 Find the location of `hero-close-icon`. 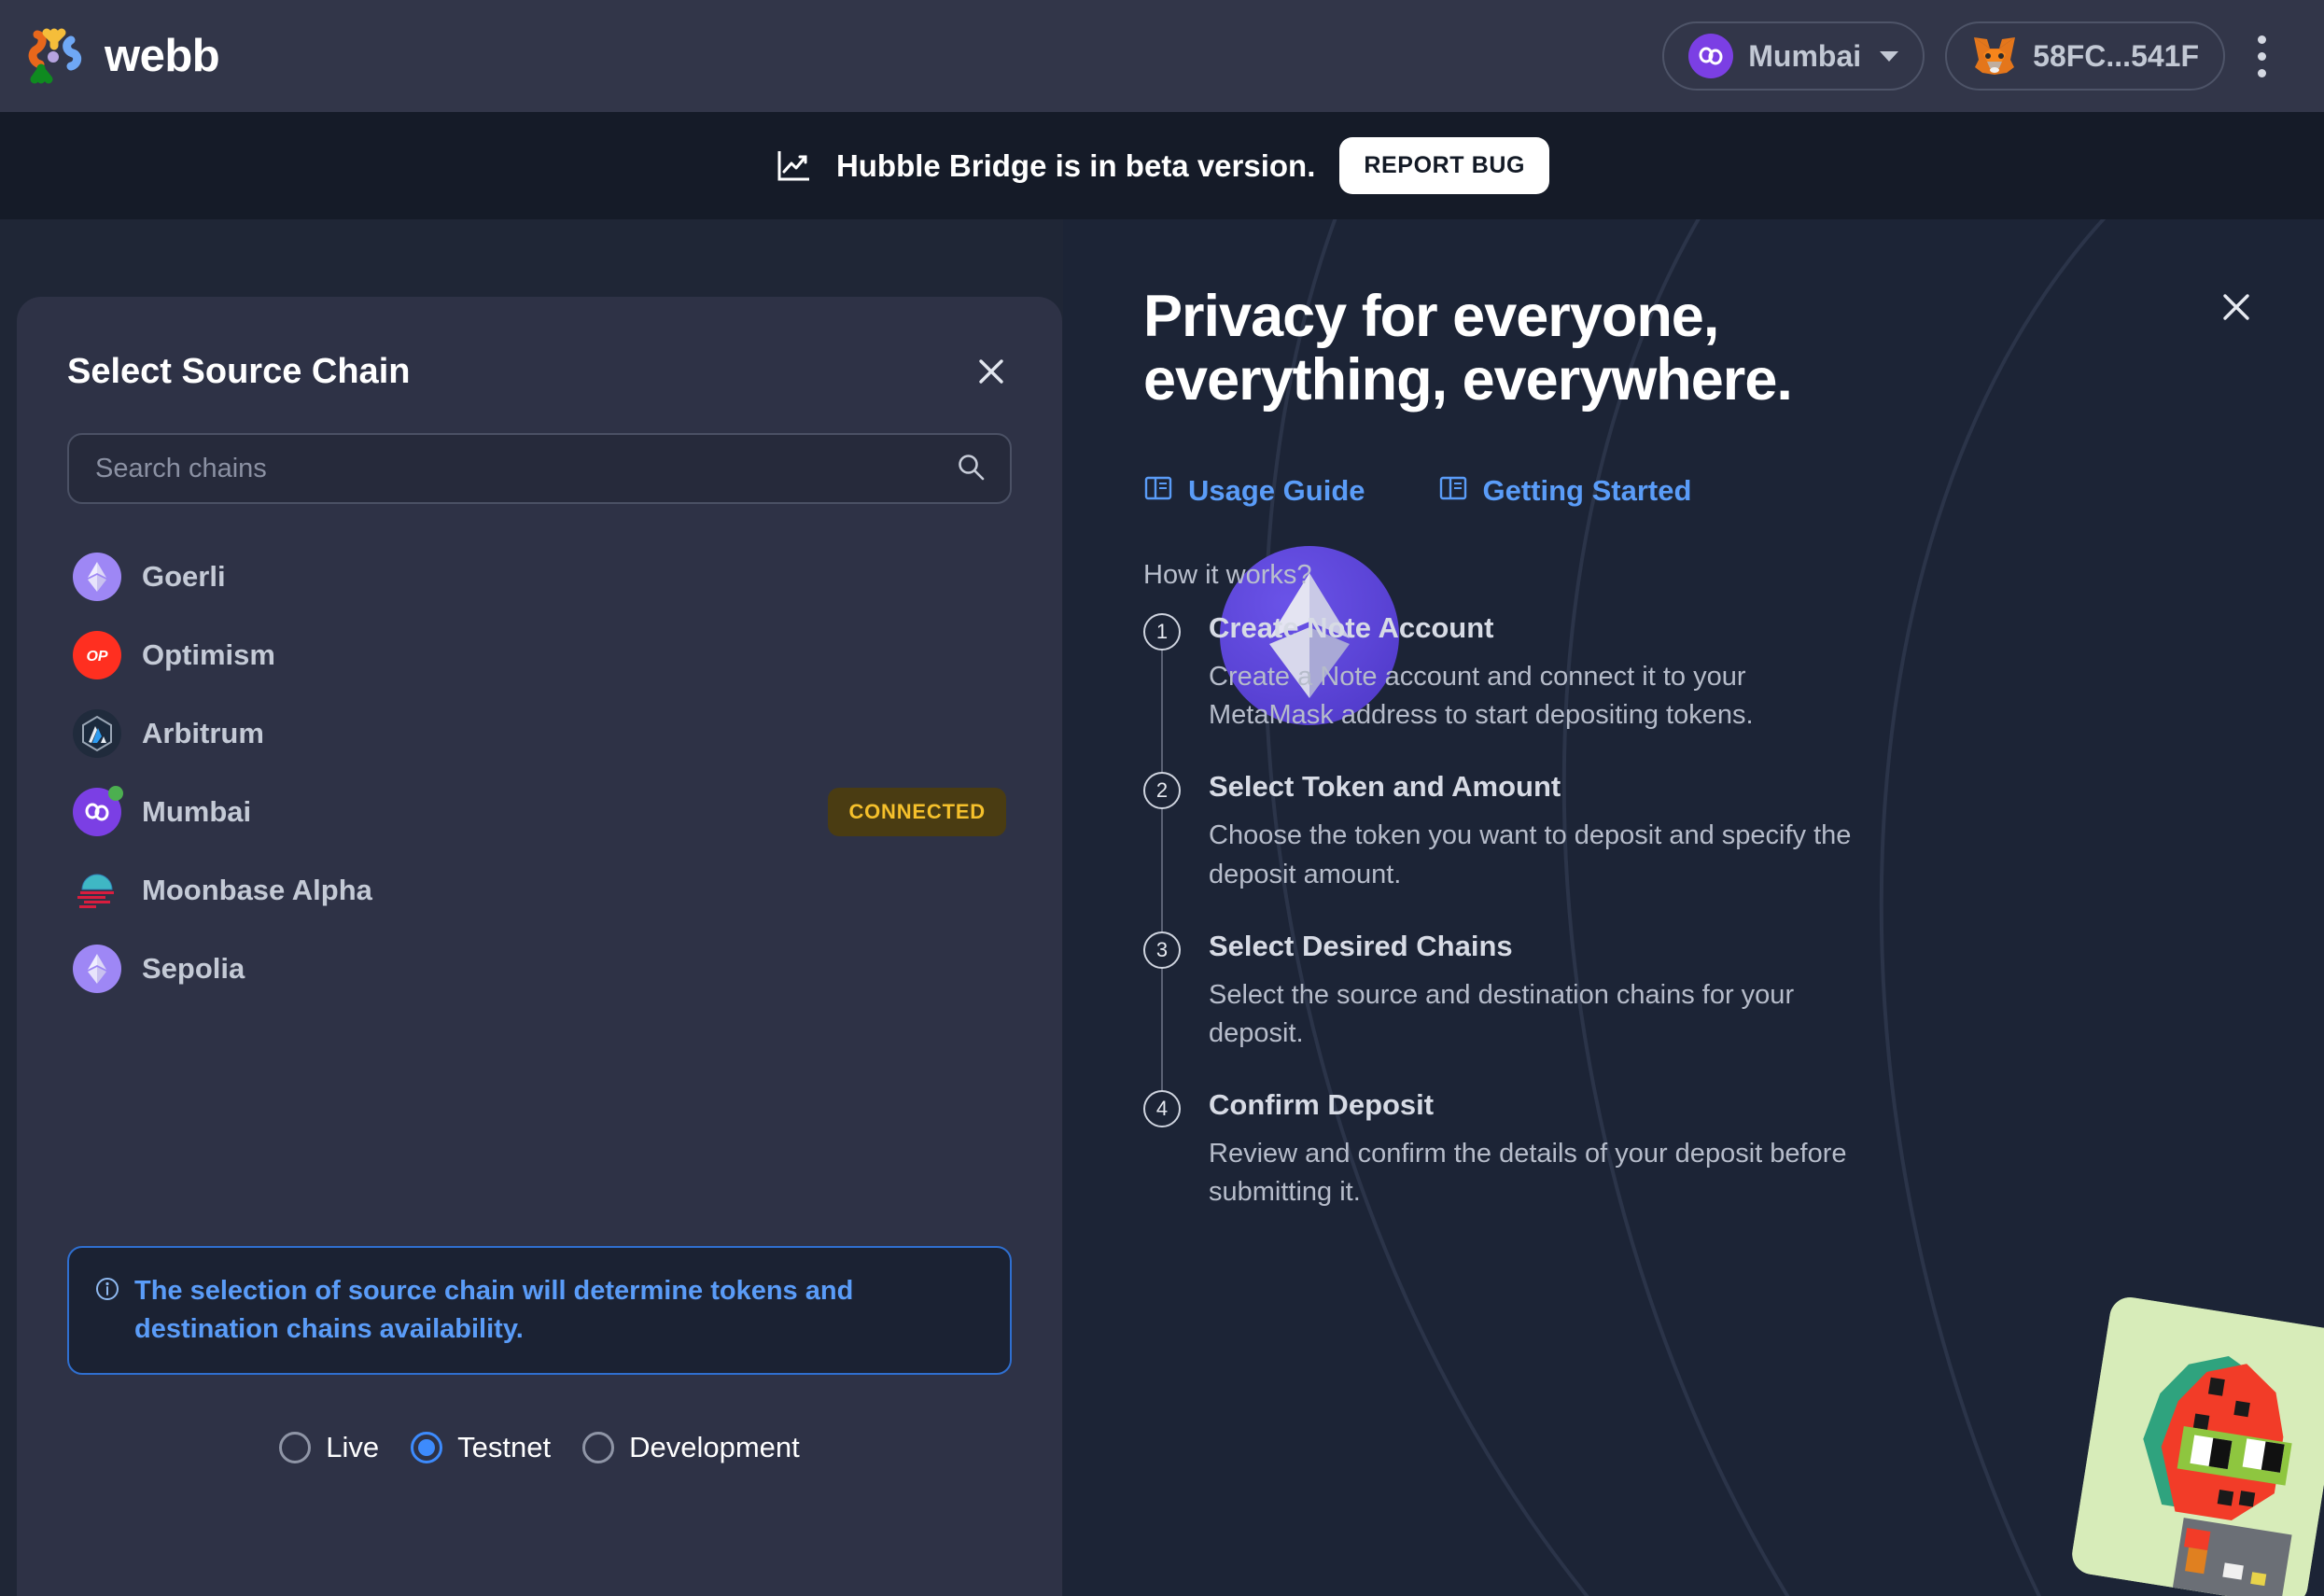

hero-close-icon is located at coordinates (2236, 309).